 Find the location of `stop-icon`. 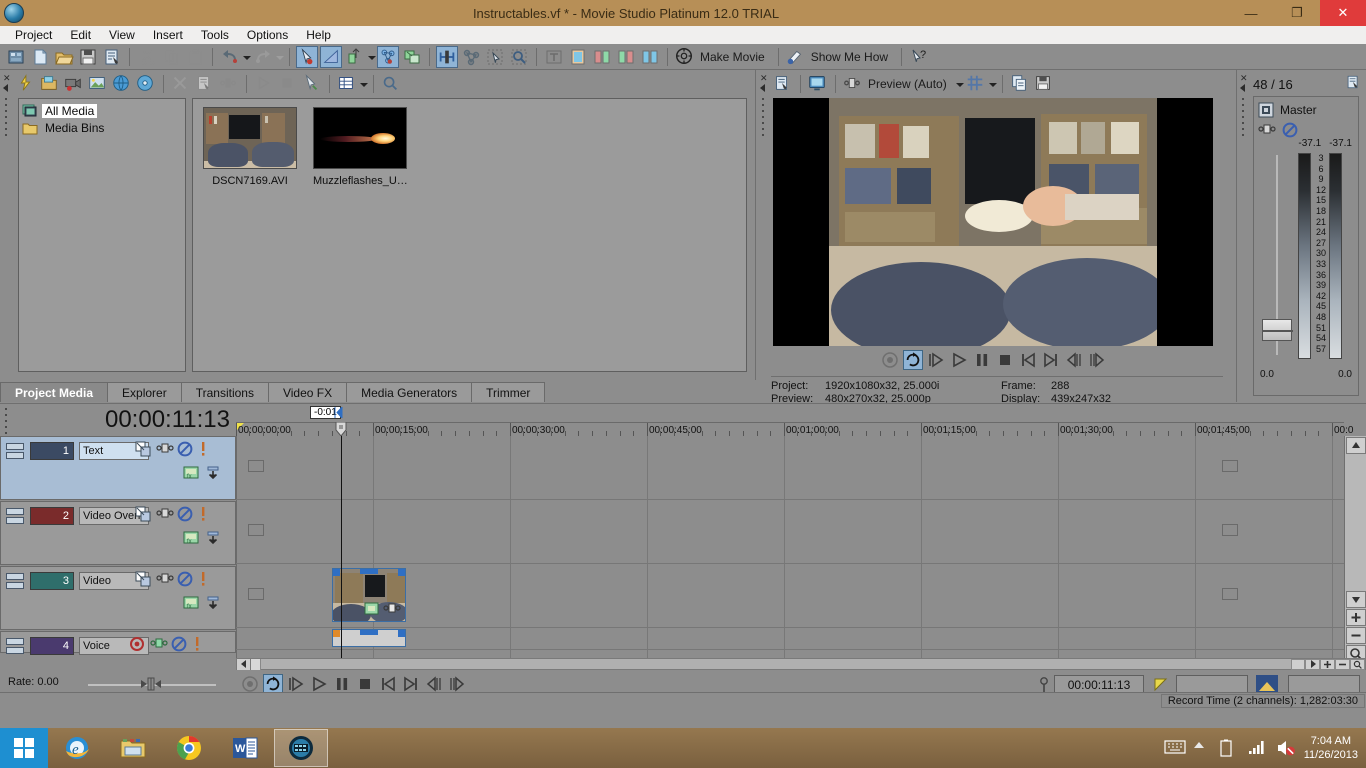

stop-icon is located at coordinates (365, 684).